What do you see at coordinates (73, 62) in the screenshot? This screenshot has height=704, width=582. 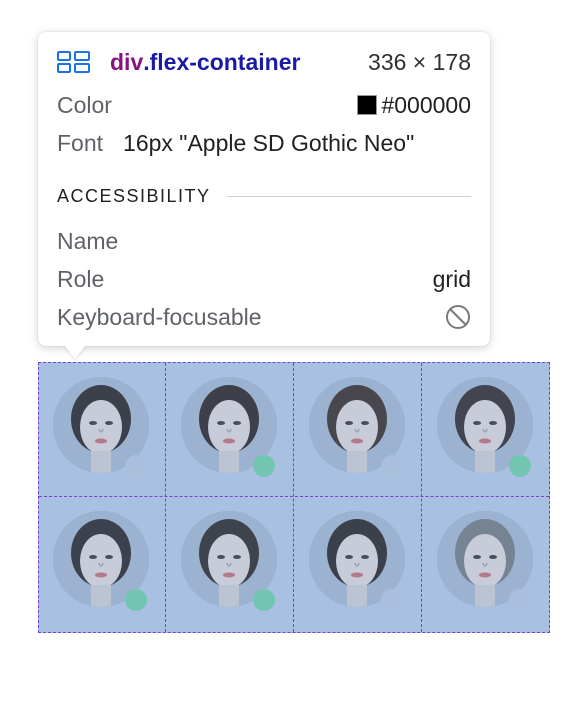 I see `grid-layout-icon` at bounding box center [73, 62].